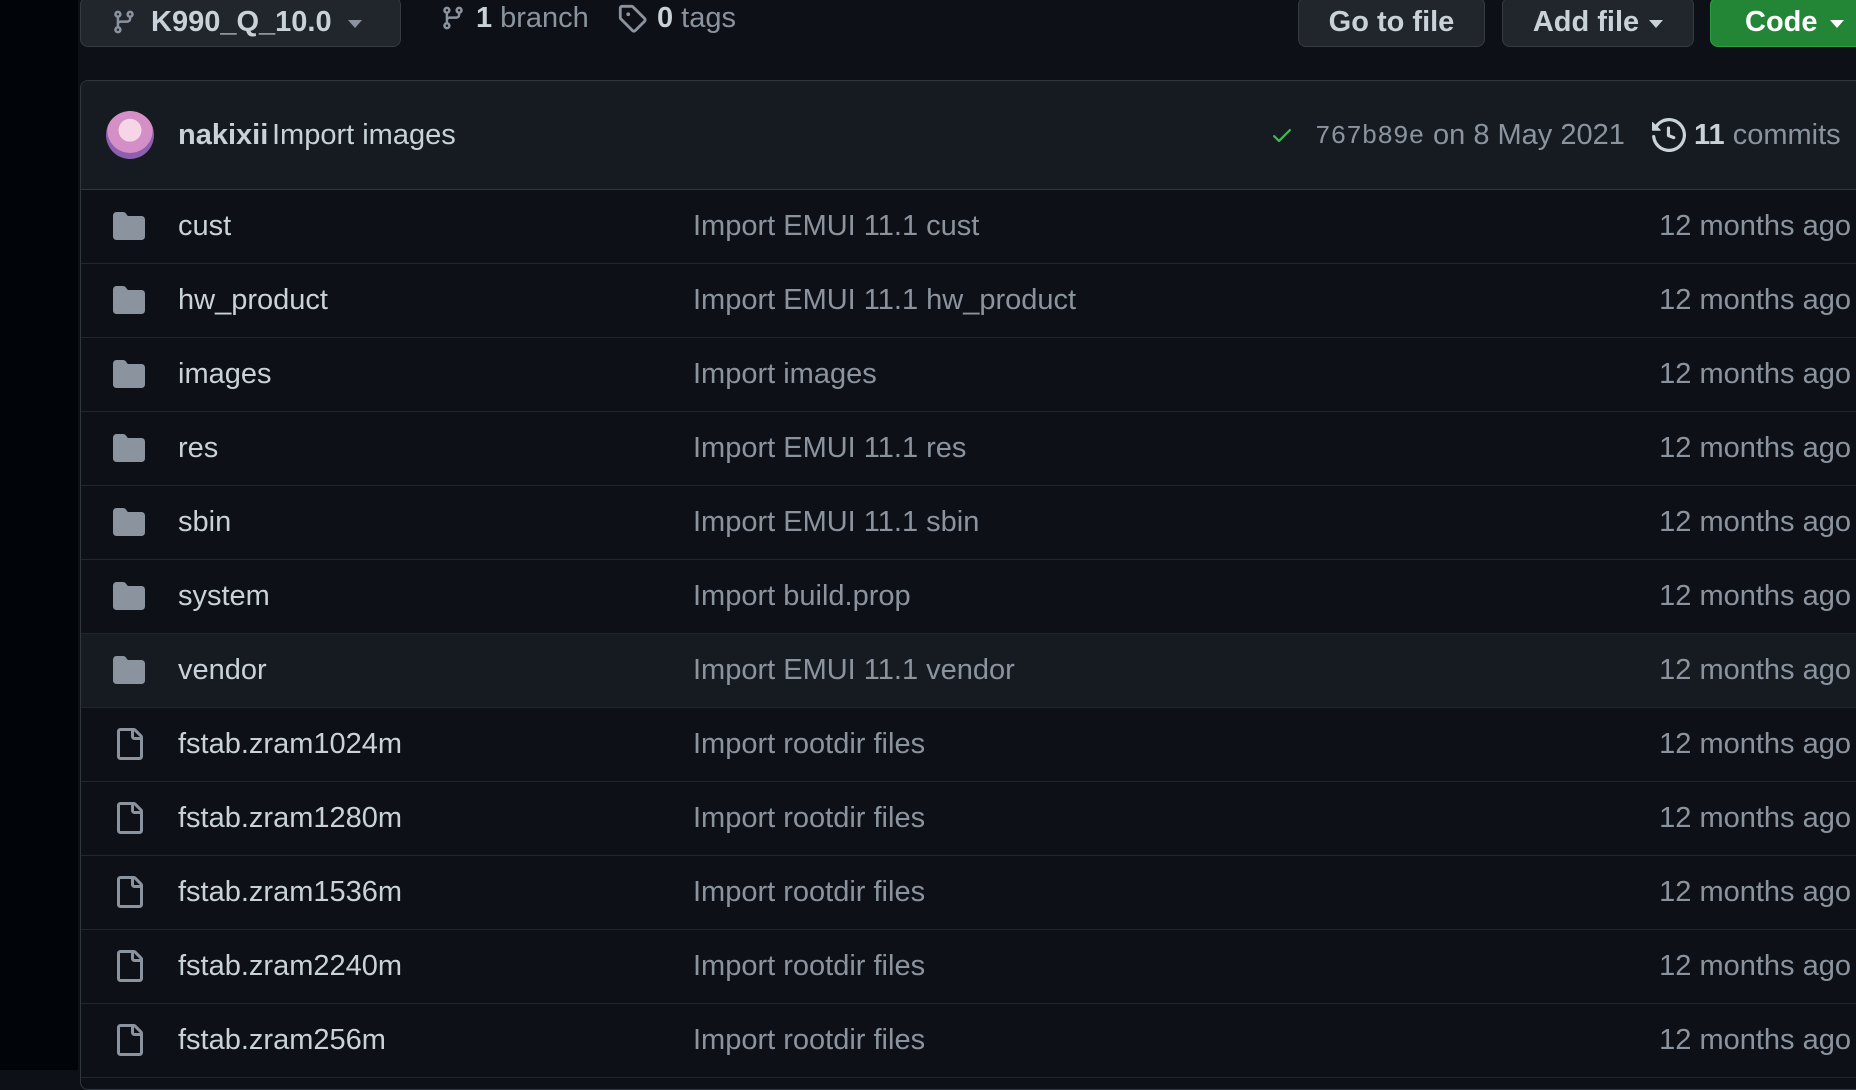  Describe the element at coordinates (290, 744) in the screenshot. I see `file-name-link: fstab.zram1024m` at that location.